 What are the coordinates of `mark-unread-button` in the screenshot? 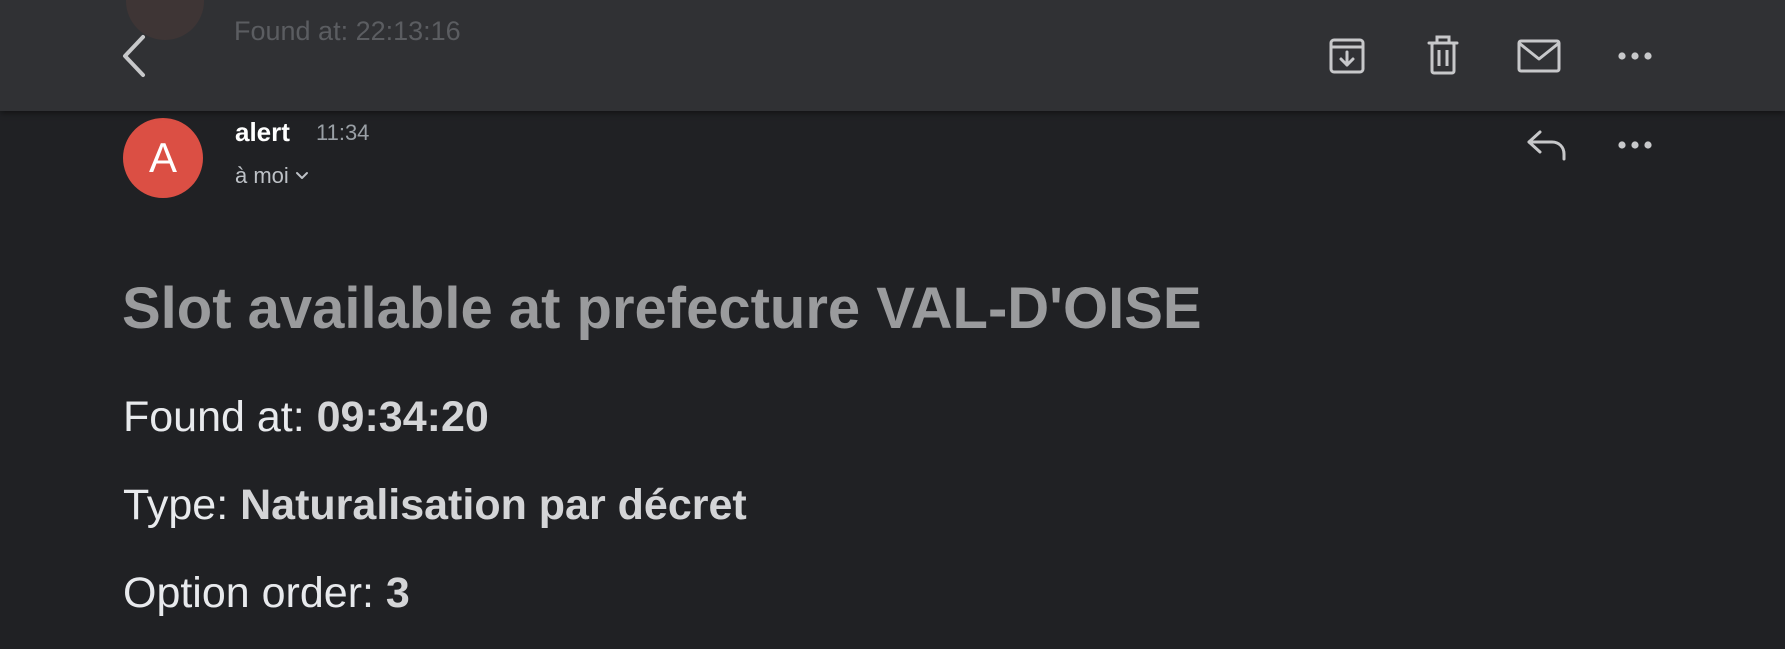 It's located at (1539, 56).